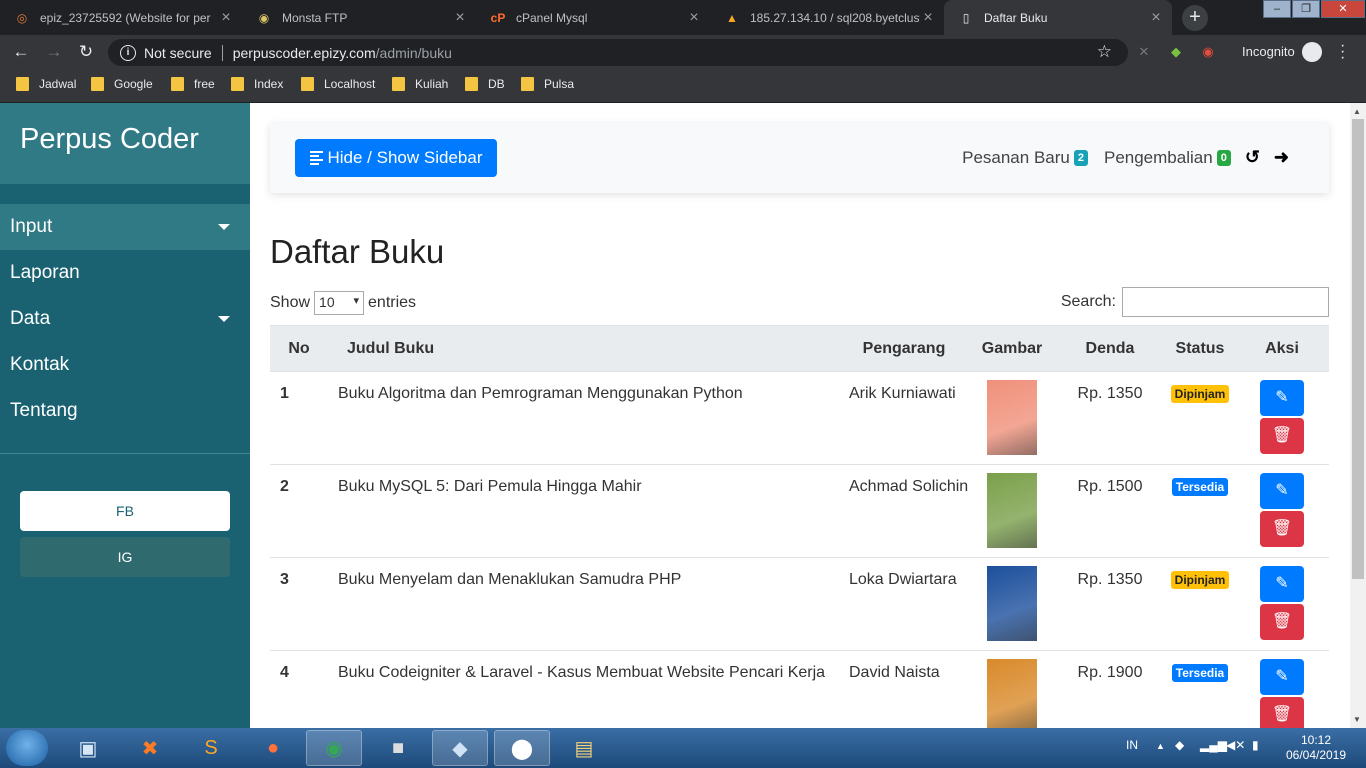 The image size is (1366, 768). I want to click on sidebar-item-tentang: Tentang, so click(125, 411).